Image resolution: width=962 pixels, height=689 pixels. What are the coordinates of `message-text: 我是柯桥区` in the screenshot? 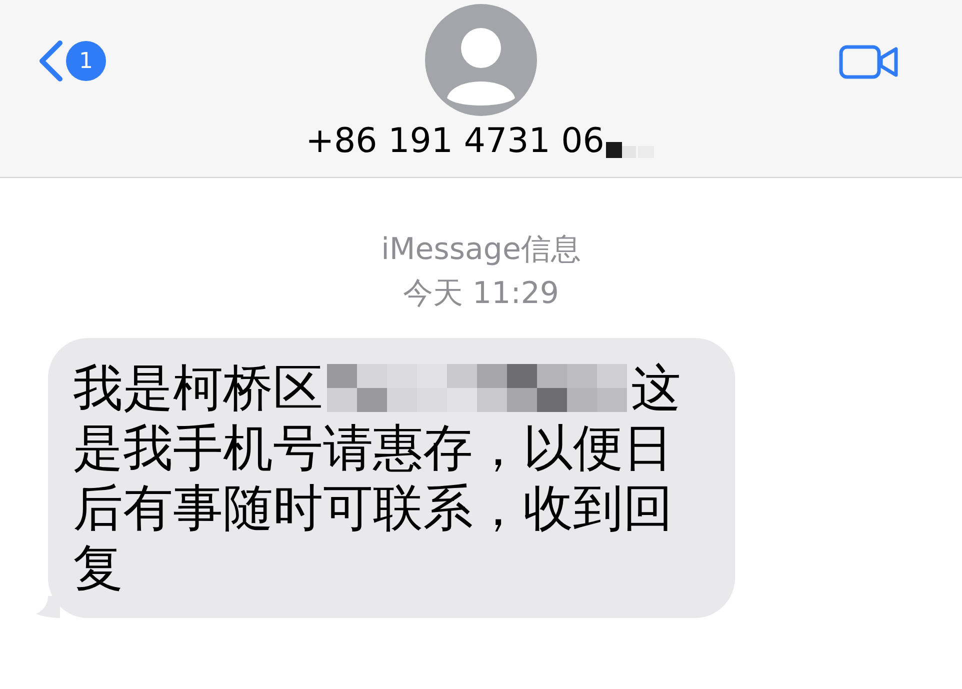 It's located at (198, 388).